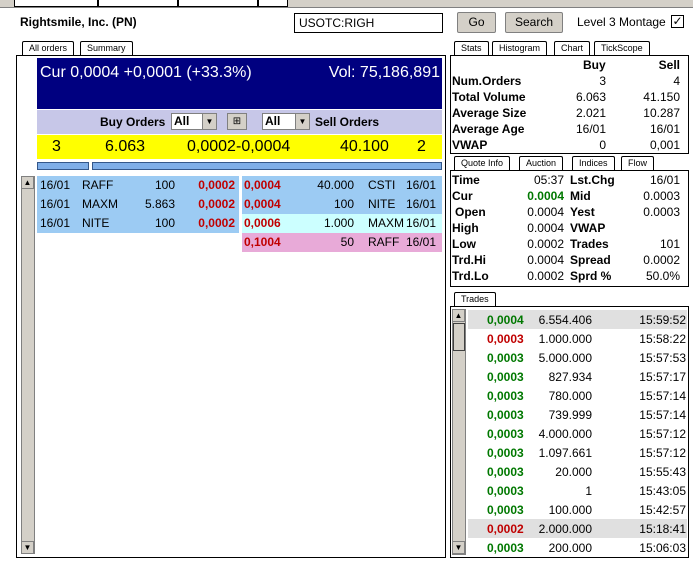 The height and width of the screenshot is (562, 693). What do you see at coordinates (677, 21) in the screenshot?
I see `montage-checkbox: ✓` at bounding box center [677, 21].